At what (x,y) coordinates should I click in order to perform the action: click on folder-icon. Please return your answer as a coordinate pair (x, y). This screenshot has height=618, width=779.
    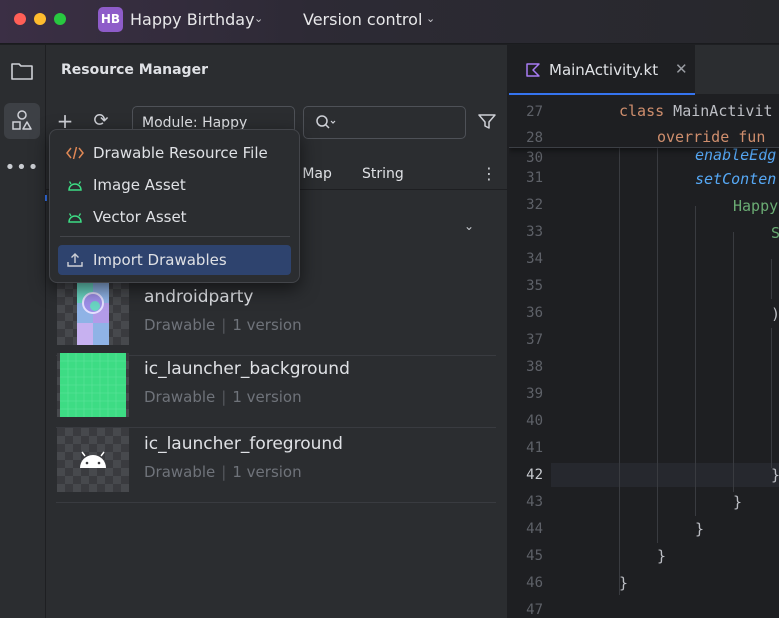
    Looking at the image, I should click on (22, 71).